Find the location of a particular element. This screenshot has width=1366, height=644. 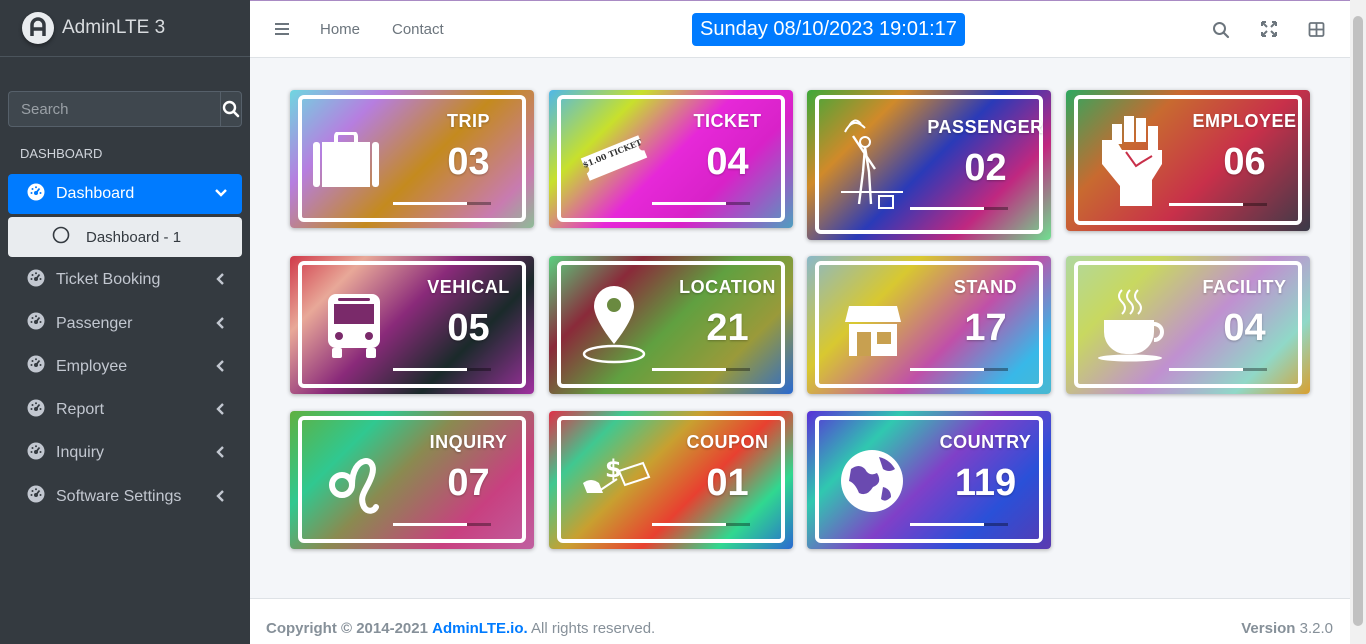

card-title: STAND is located at coordinates (985, 287).